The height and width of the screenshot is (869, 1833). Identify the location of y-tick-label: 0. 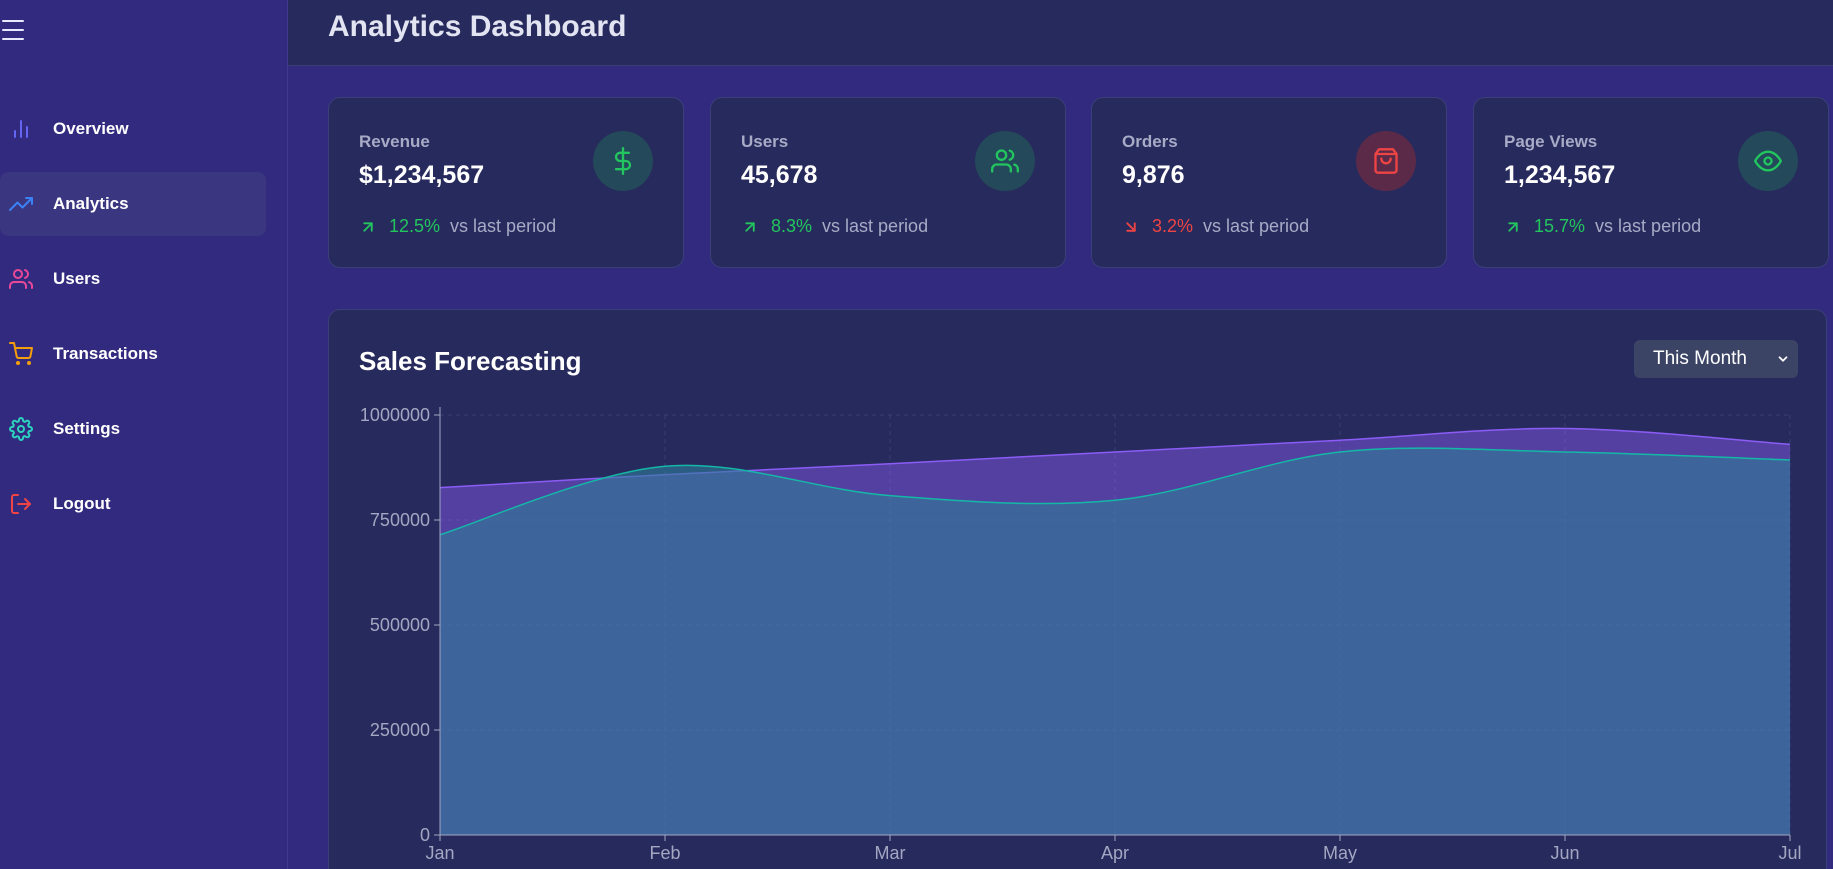
(425, 835).